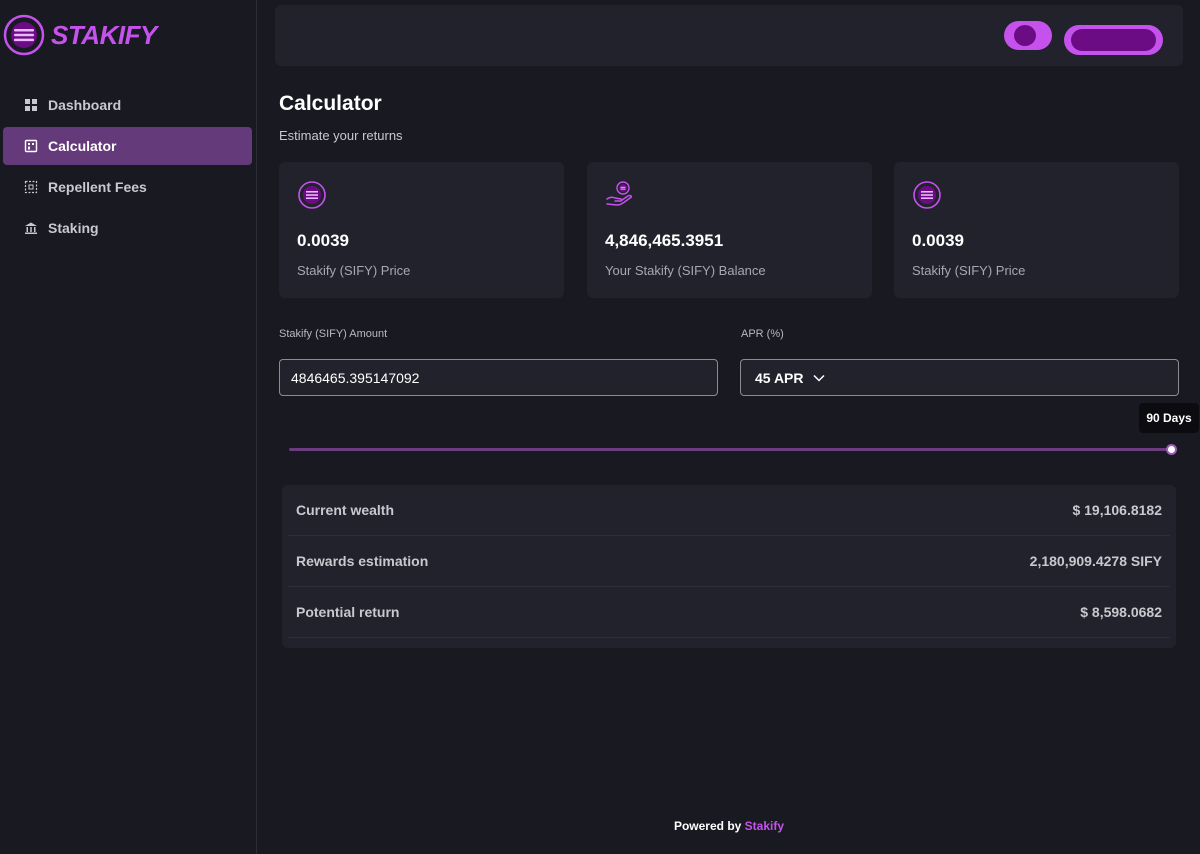  What do you see at coordinates (664, 240) in the screenshot?
I see `card-value: 4,846,465.3951` at bounding box center [664, 240].